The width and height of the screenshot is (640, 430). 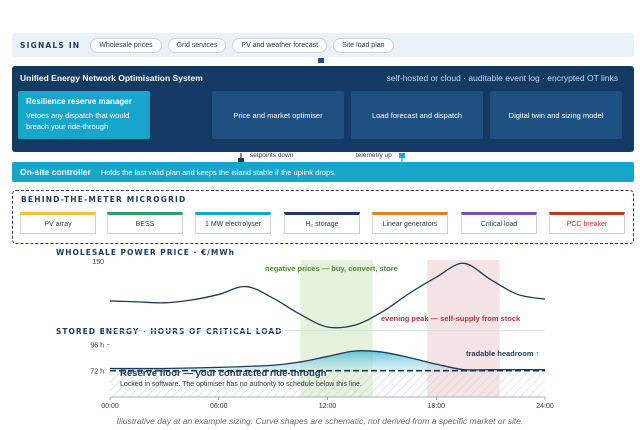 I want to click on energy-ytick-label: 72 h, so click(x=97, y=372).